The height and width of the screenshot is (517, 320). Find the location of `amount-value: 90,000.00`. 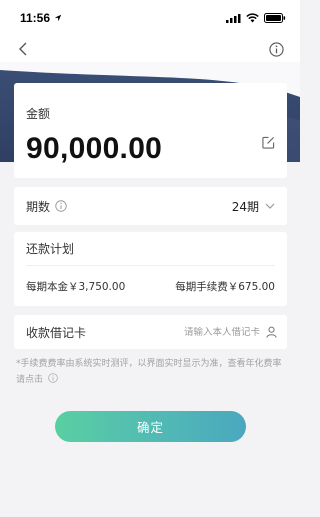

amount-value: 90,000.00 is located at coordinates (150, 149).